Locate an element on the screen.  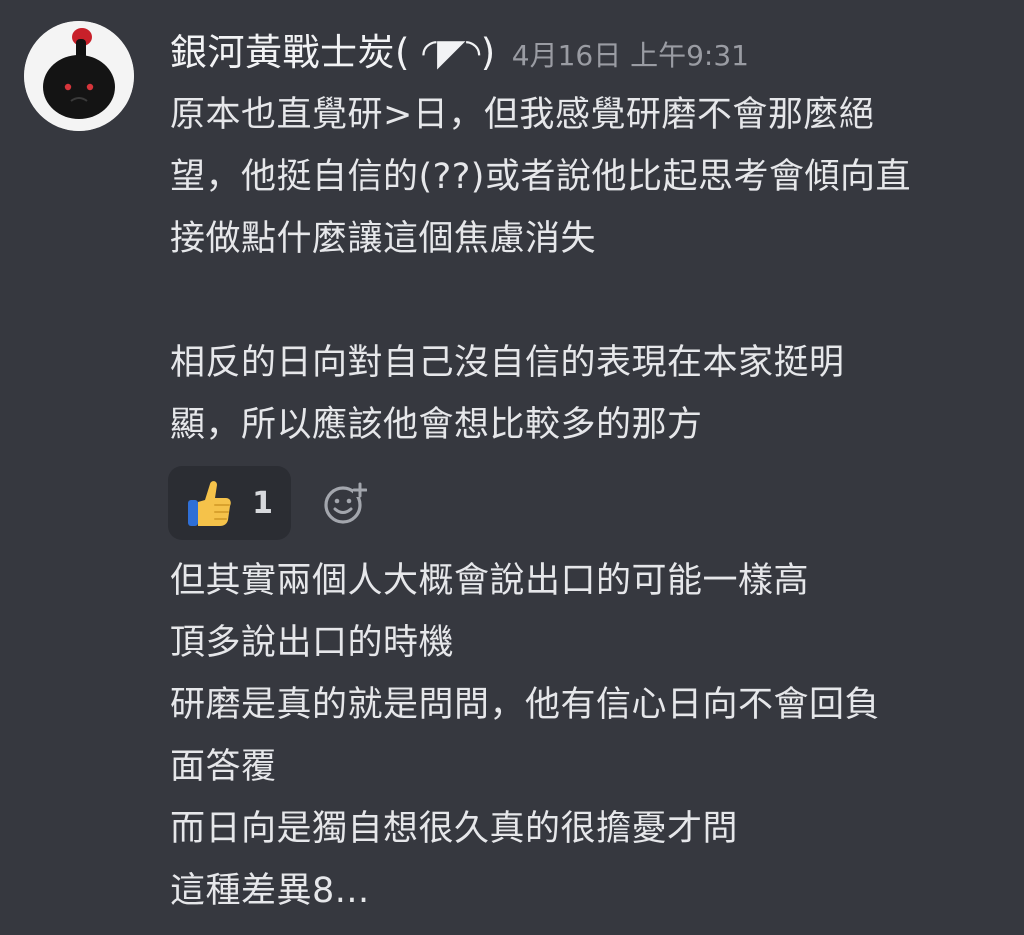
reaction-bar: 1 is located at coordinates (268, 503).